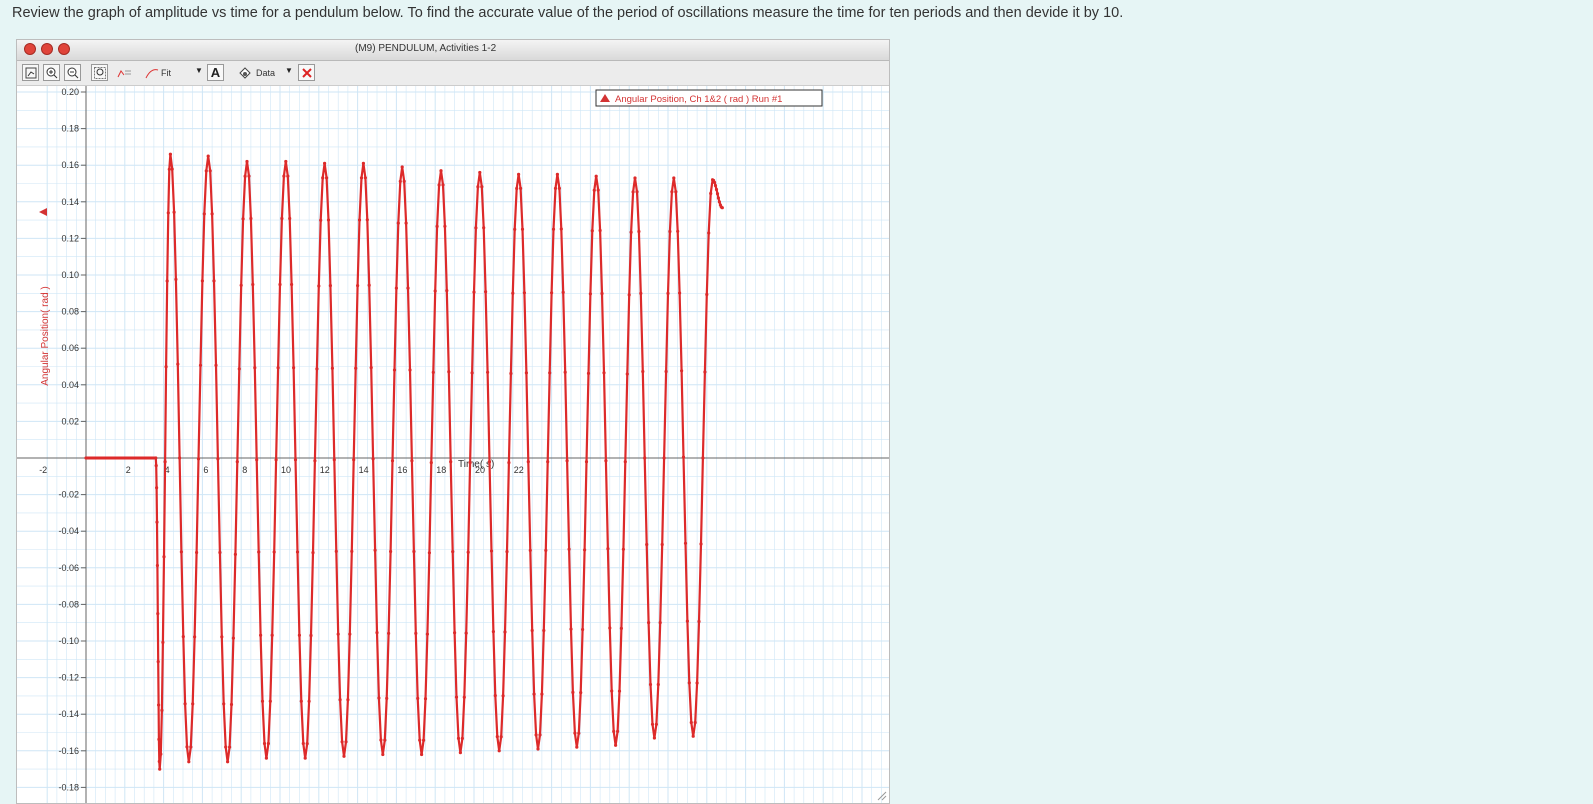  I want to click on resize-grip-icon, so click(881, 795).